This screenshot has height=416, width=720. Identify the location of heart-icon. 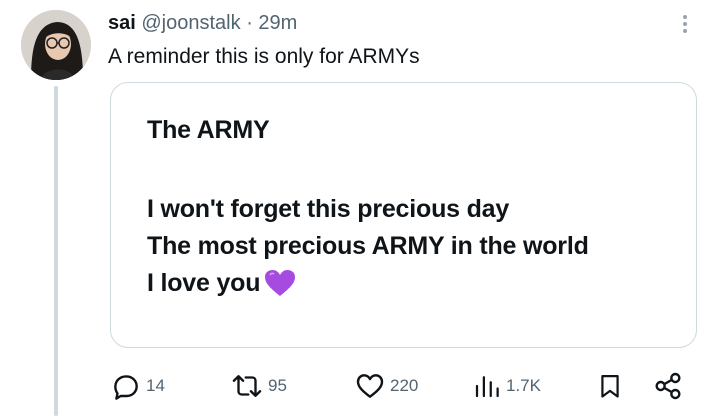
(370, 386).